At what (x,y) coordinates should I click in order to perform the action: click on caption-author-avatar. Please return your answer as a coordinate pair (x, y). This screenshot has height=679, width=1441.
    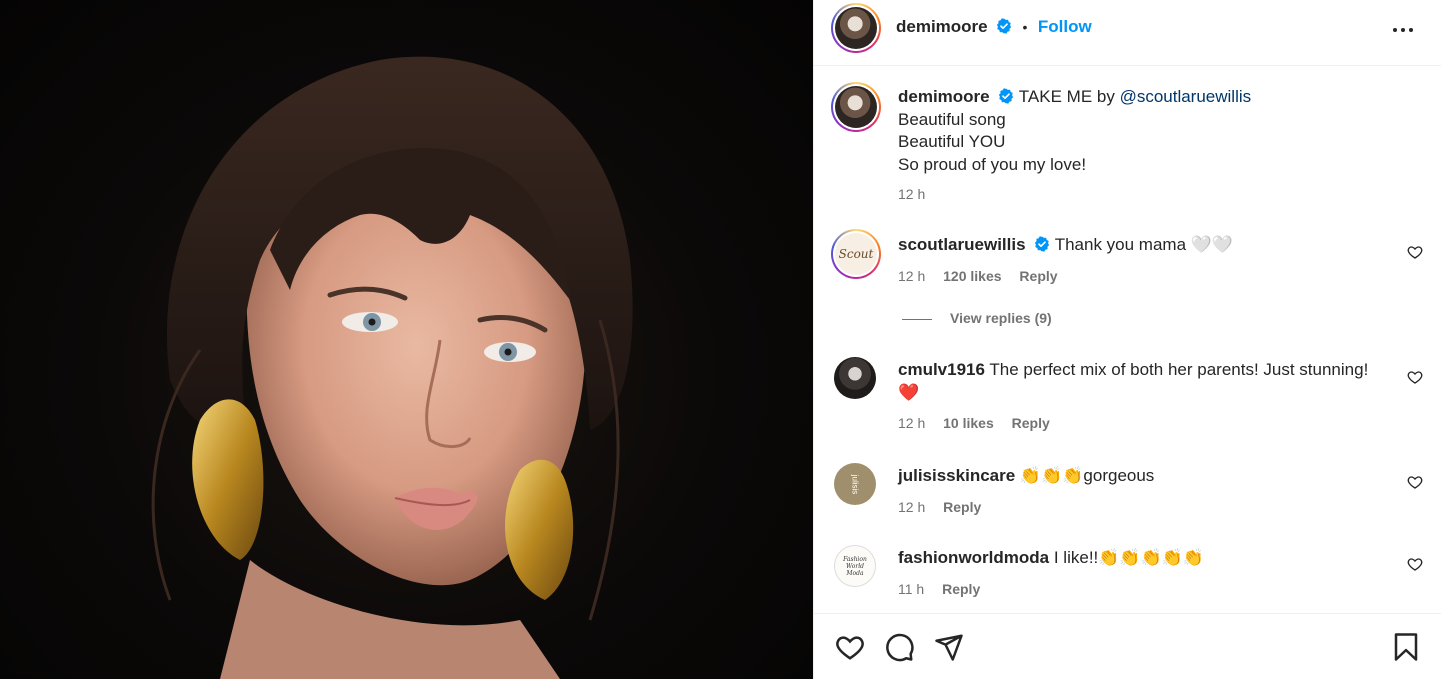
    Looking at the image, I should click on (856, 107).